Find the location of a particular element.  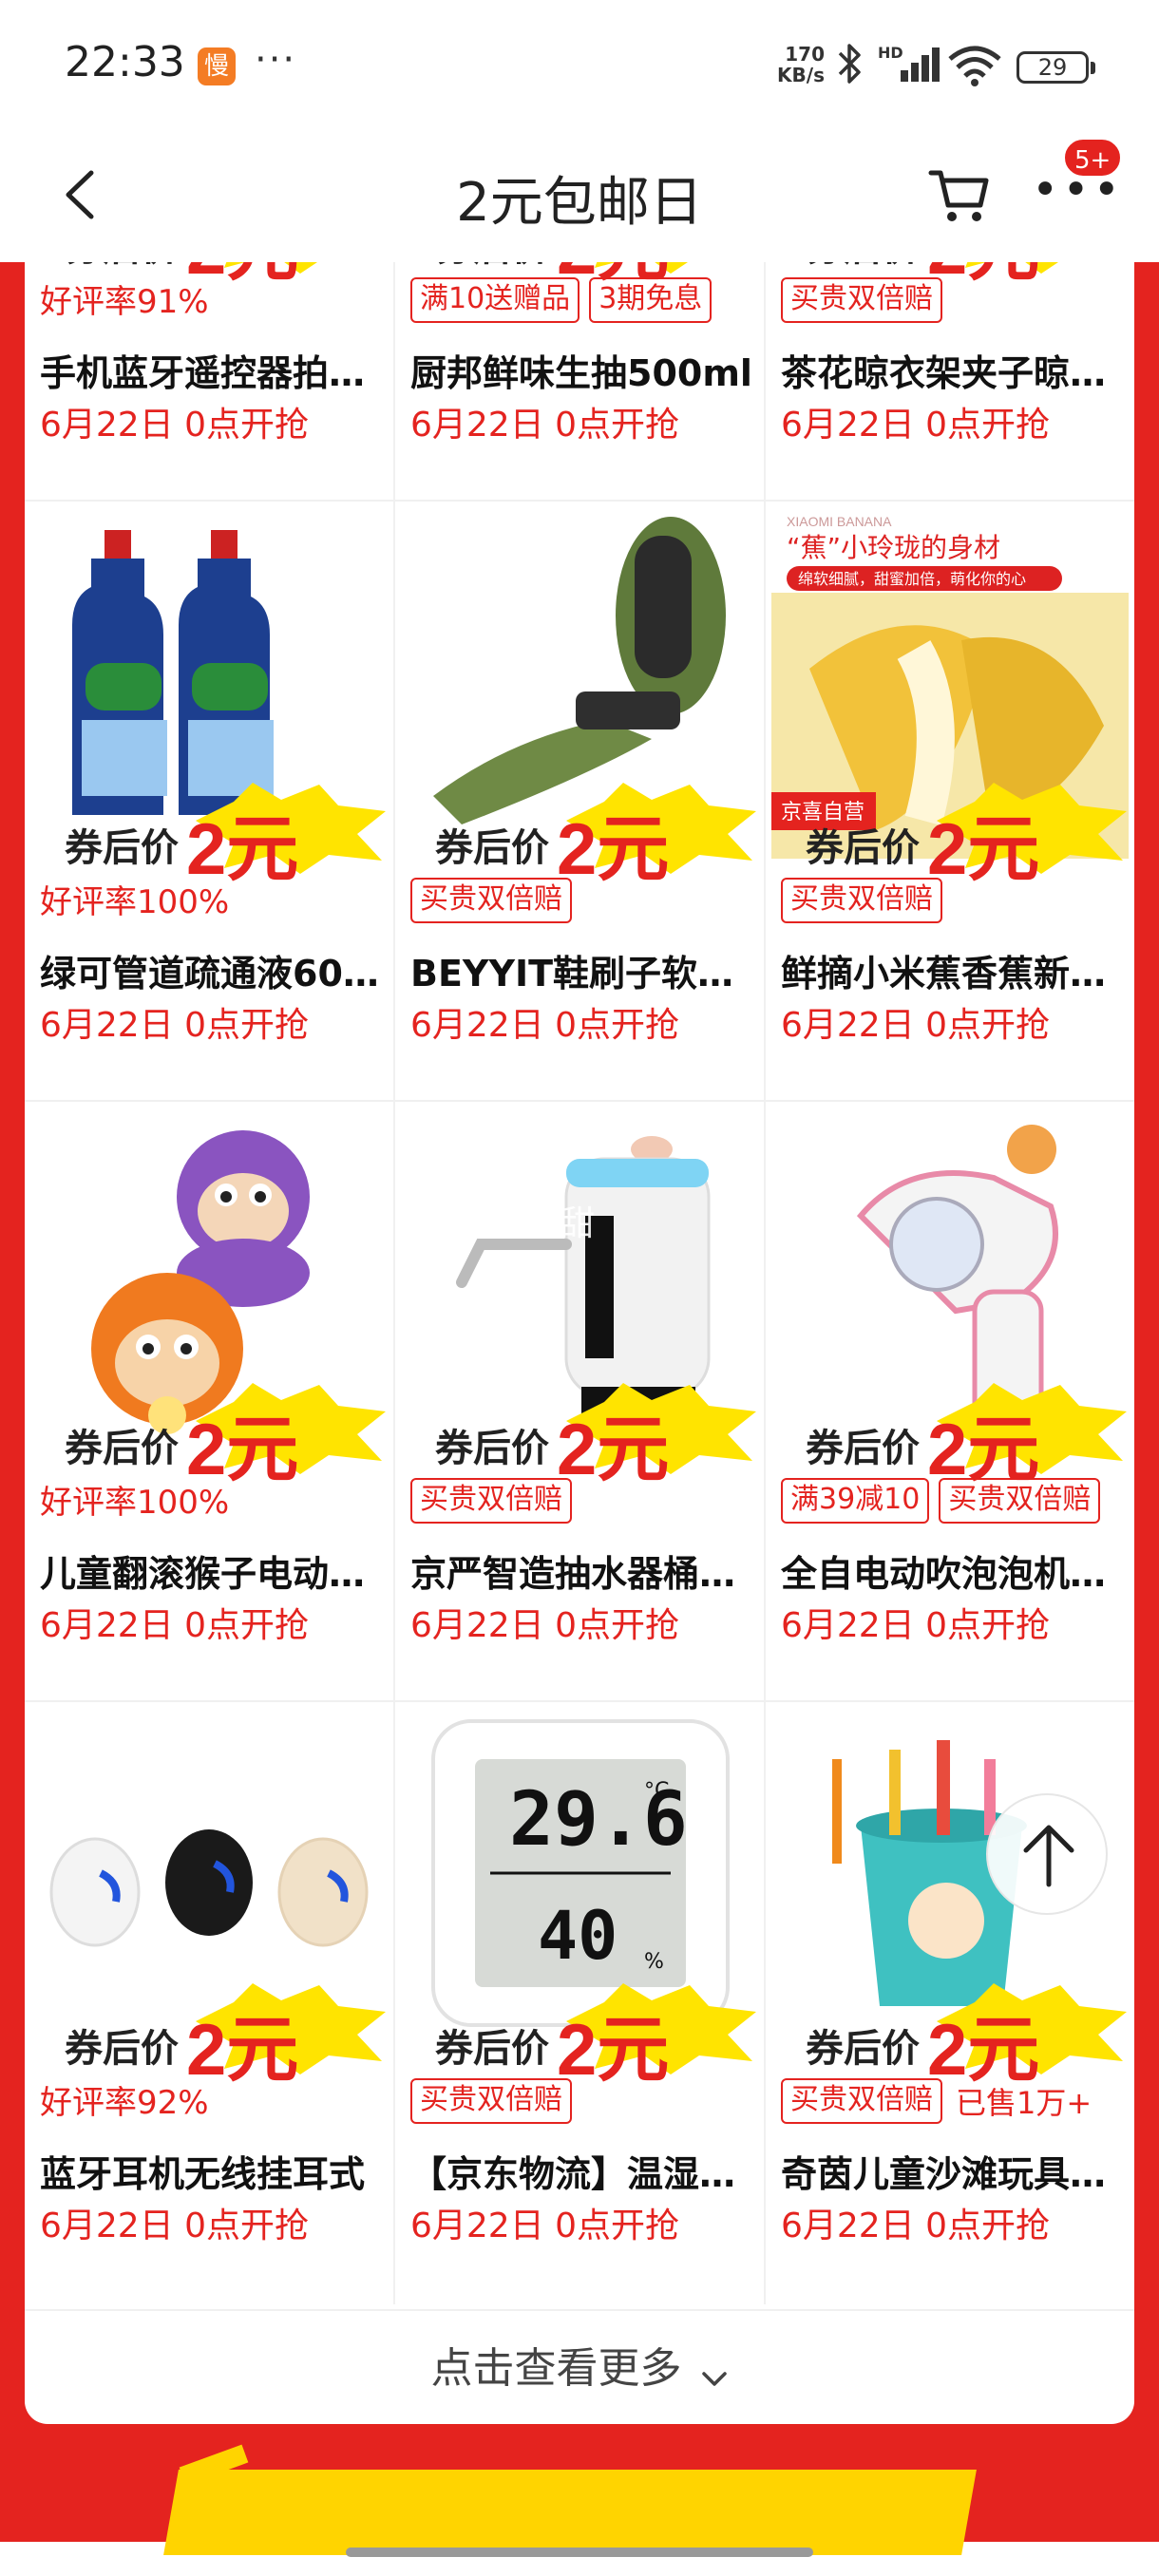

product-card: 券后价2元满10送赠品3期免息厨邦鲜味生抽500ml 6月22日 0点开抢 is located at coordinates (579, 382).